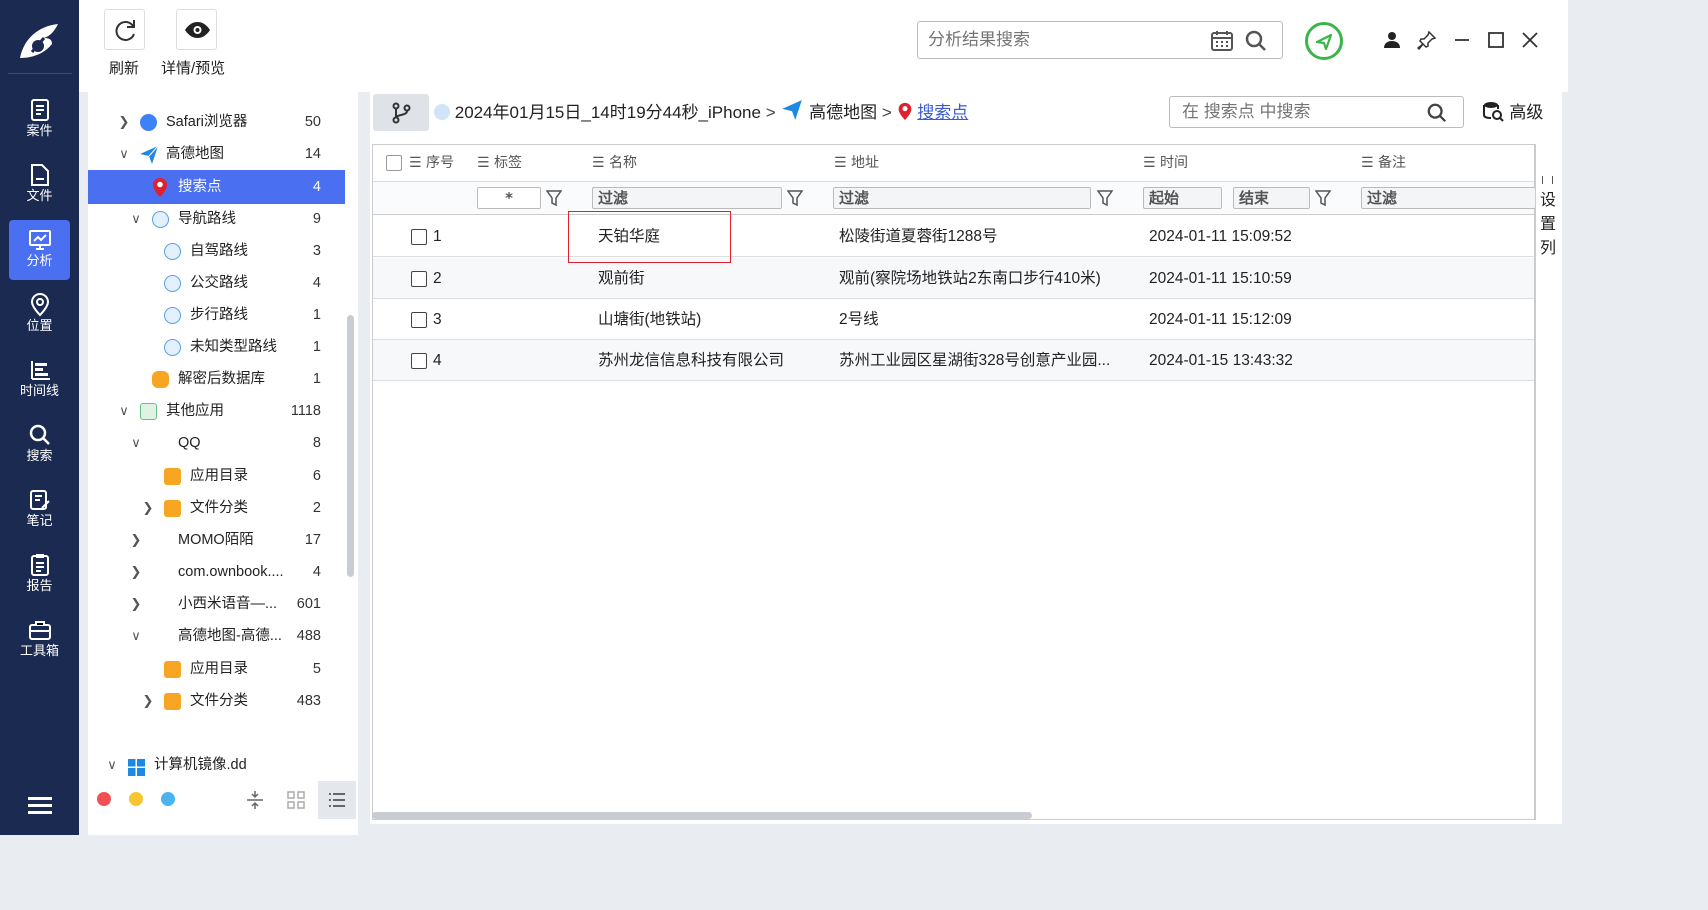 Image resolution: width=1708 pixels, height=910 pixels. What do you see at coordinates (1383, 163) in the screenshot?
I see `column-header-note: ☰ 备注` at bounding box center [1383, 163].